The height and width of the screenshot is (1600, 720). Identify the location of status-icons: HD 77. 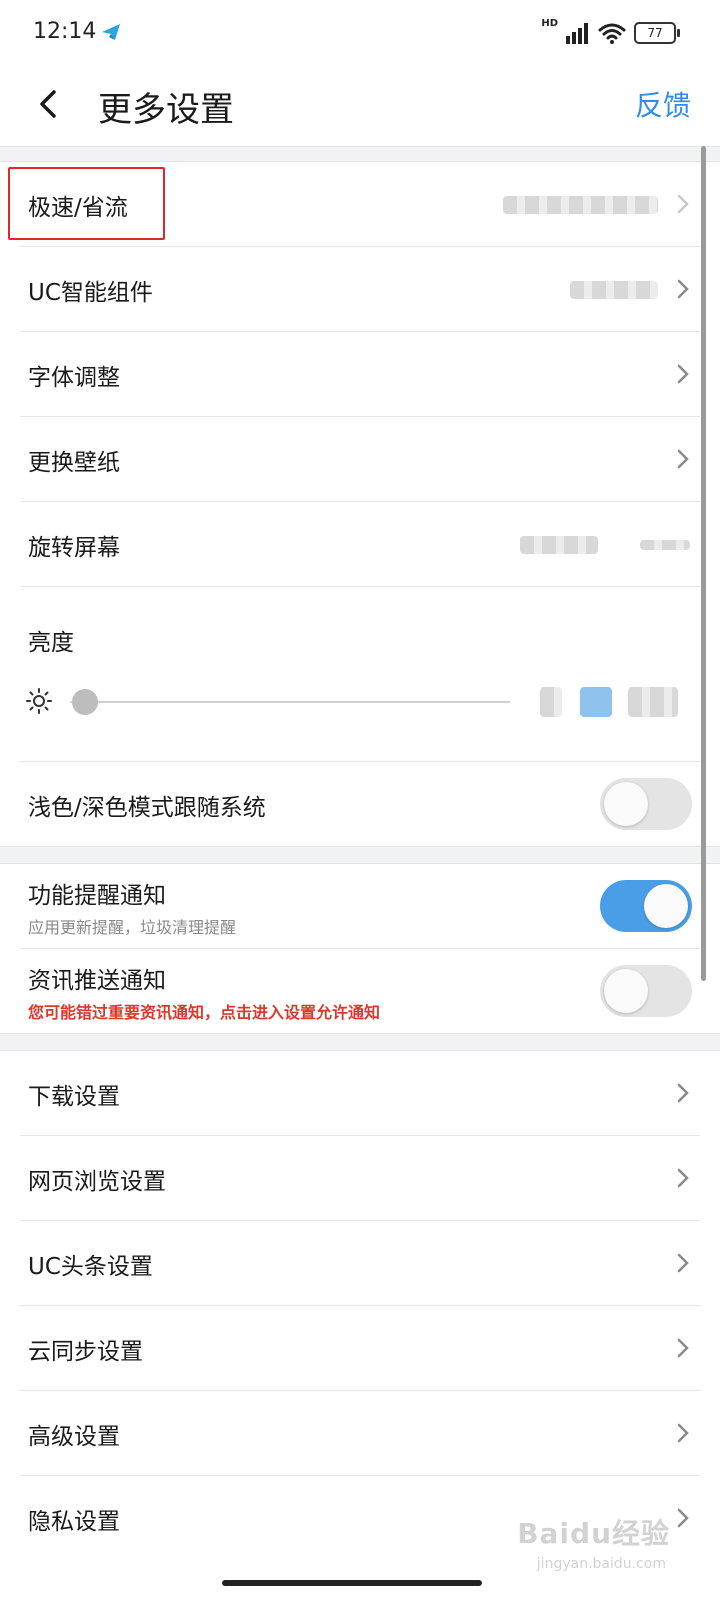
(610, 32).